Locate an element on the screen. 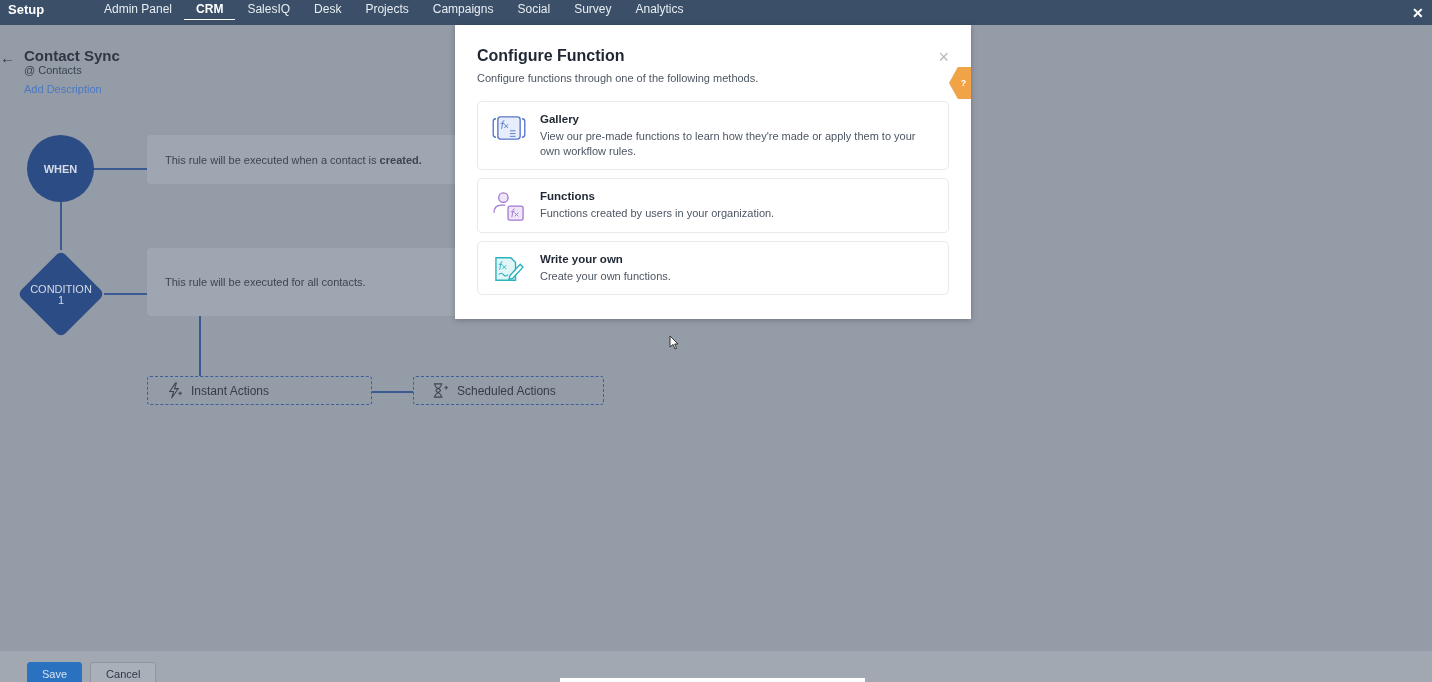 The height and width of the screenshot is (682, 1432). nav-tab: Campaigns is located at coordinates (463, 10).